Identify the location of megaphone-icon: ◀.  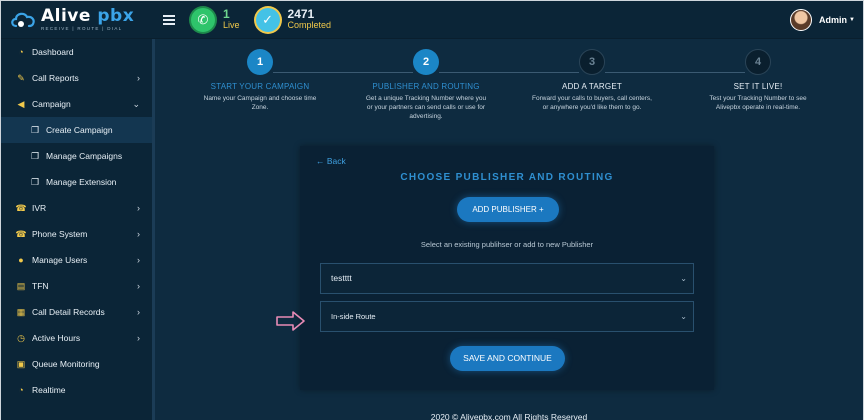
(21, 103).